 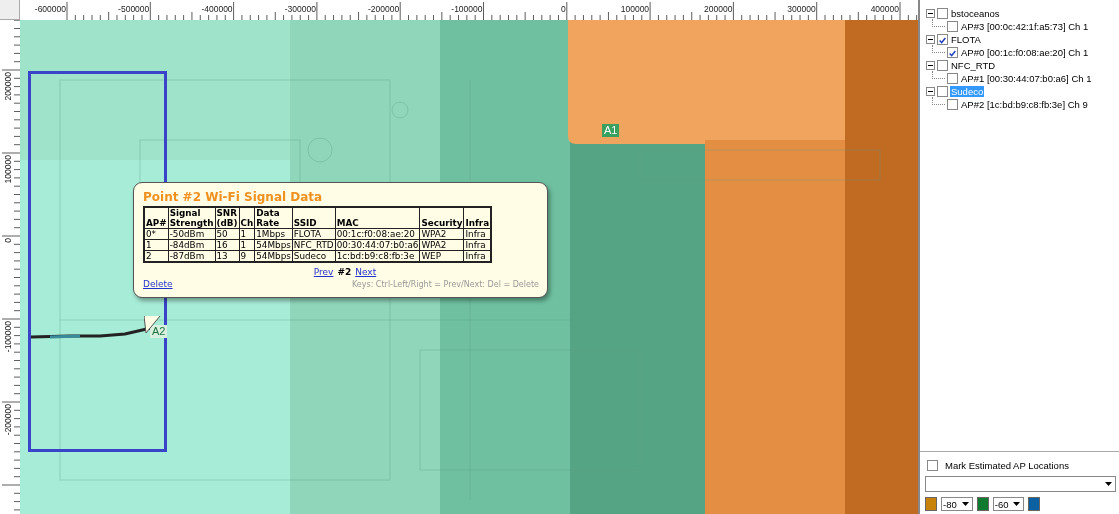 What do you see at coordinates (1025, 52) in the screenshot?
I see `tree-item: AP#0 [00:1c:f0:08:ae:20] Ch 1` at bounding box center [1025, 52].